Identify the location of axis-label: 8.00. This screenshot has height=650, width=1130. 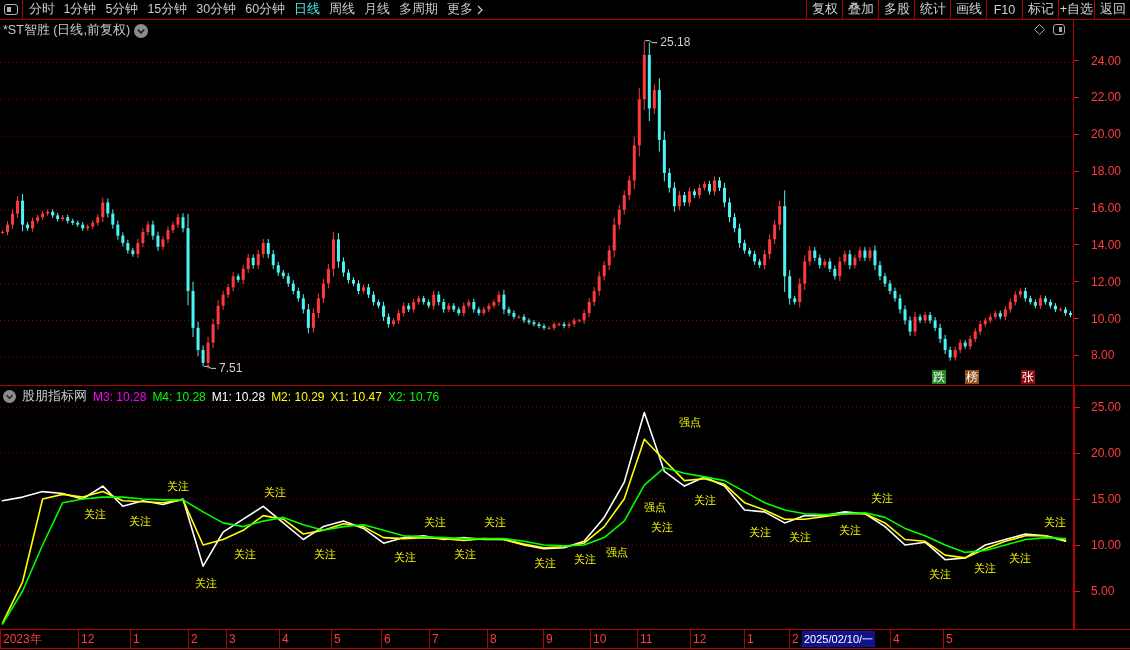
(1103, 355).